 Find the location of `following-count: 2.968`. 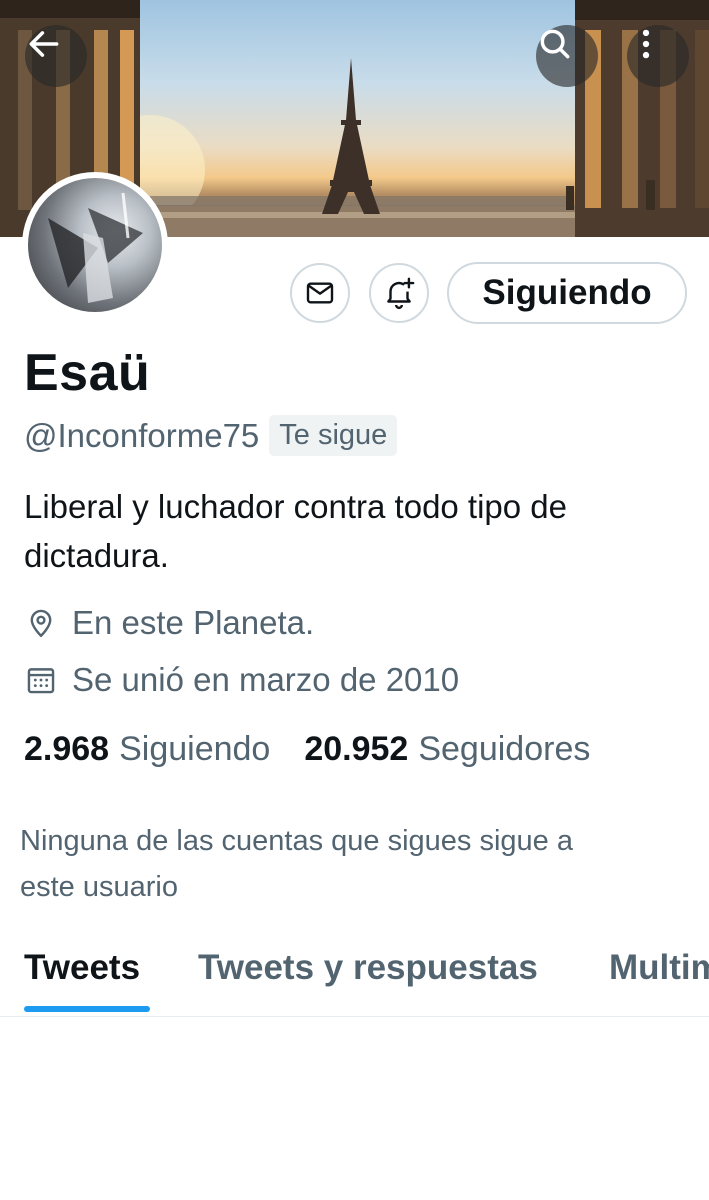

following-count: 2.968 is located at coordinates (67, 749).